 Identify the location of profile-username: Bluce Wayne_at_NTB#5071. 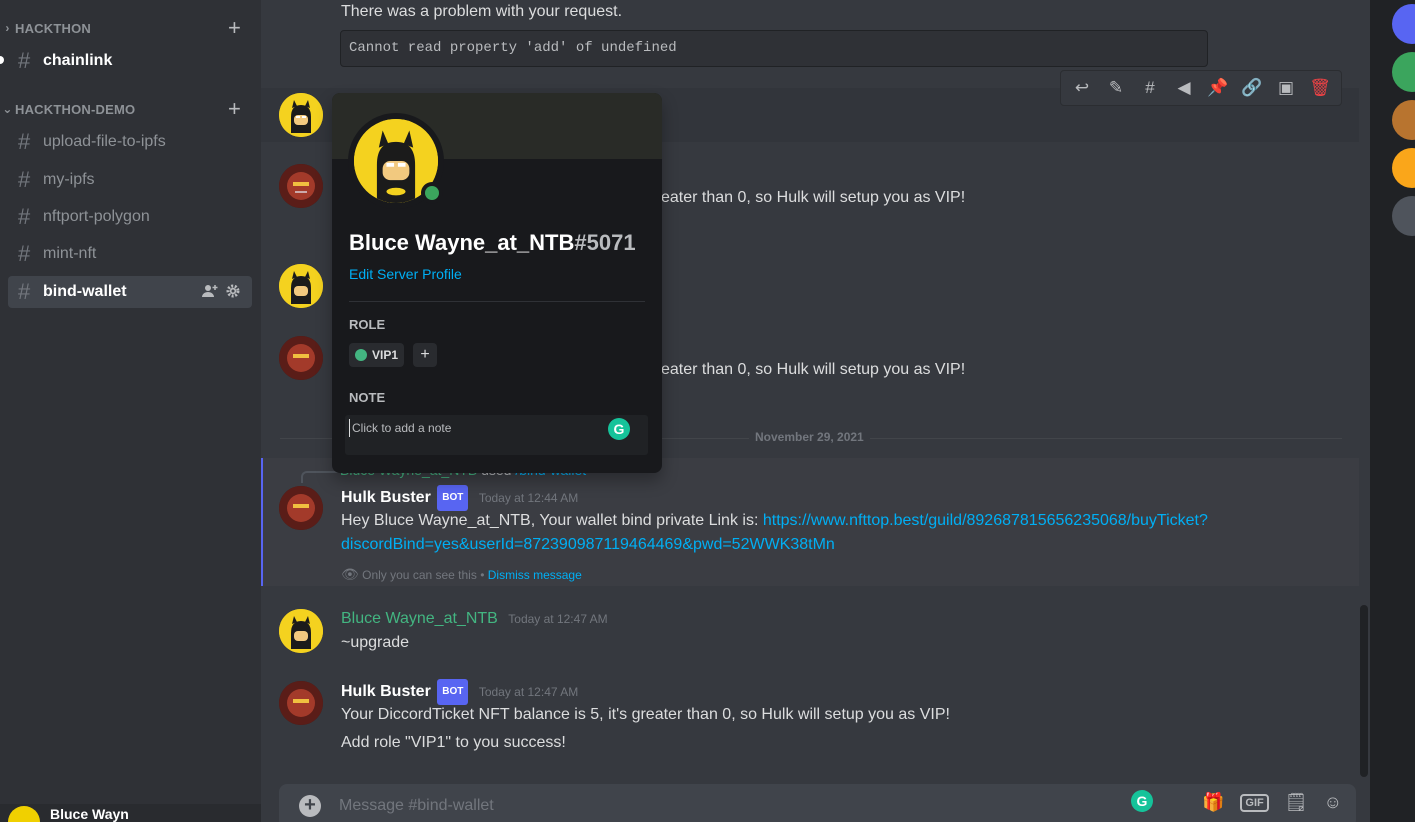
(492, 243).